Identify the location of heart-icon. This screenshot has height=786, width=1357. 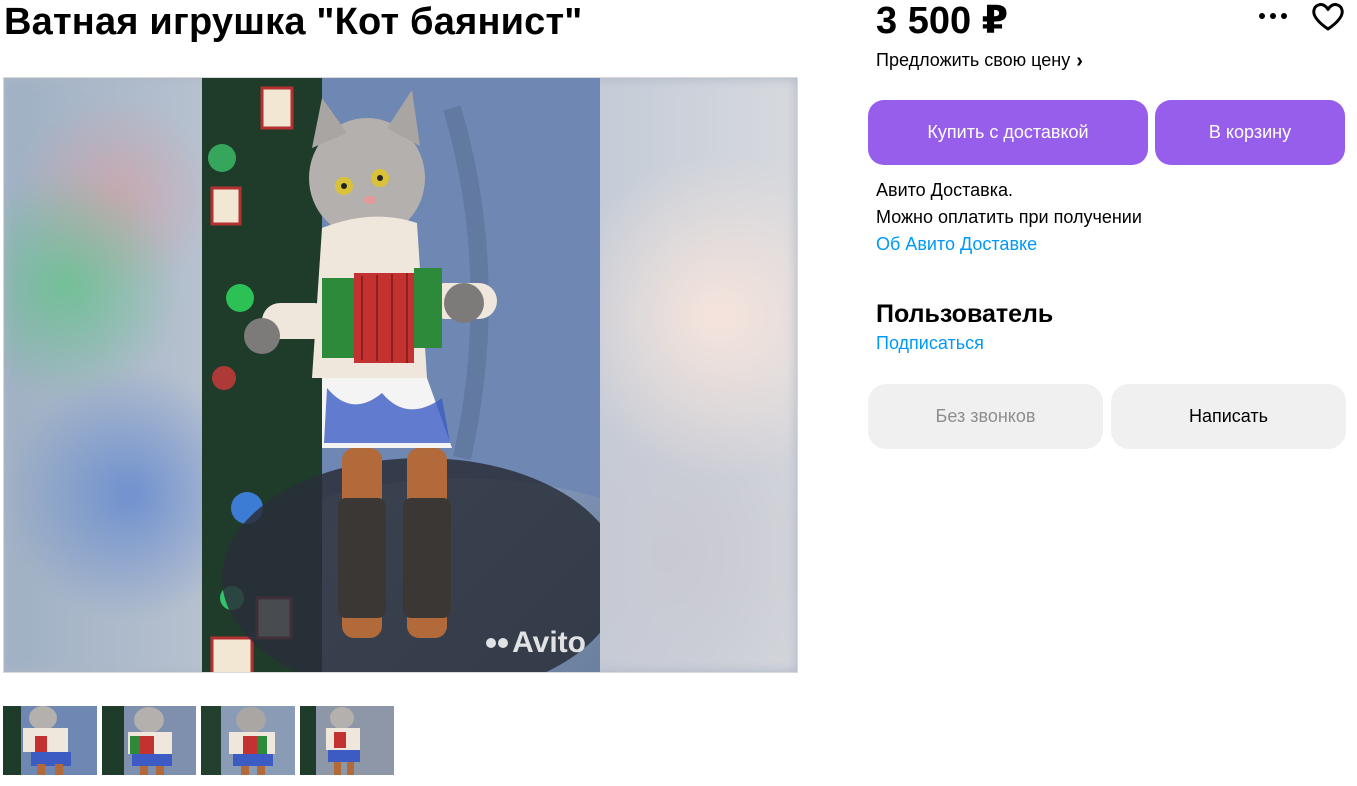
(1328, 17).